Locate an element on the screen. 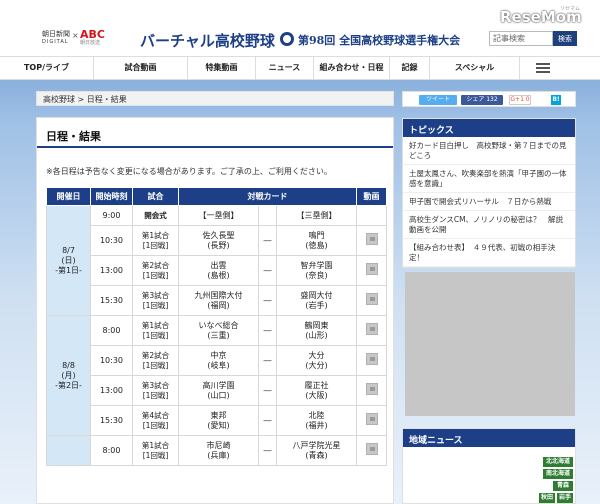 This screenshot has width=600, height=504. game-label: 第2試合 is located at coordinates (155, 355).